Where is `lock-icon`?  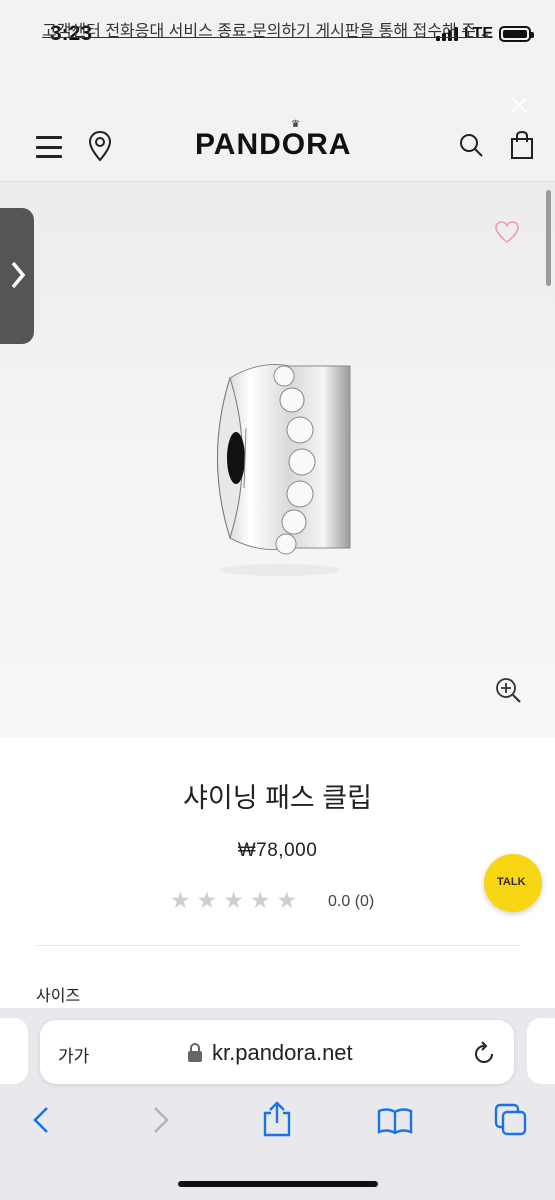 lock-icon is located at coordinates (195, 1052).